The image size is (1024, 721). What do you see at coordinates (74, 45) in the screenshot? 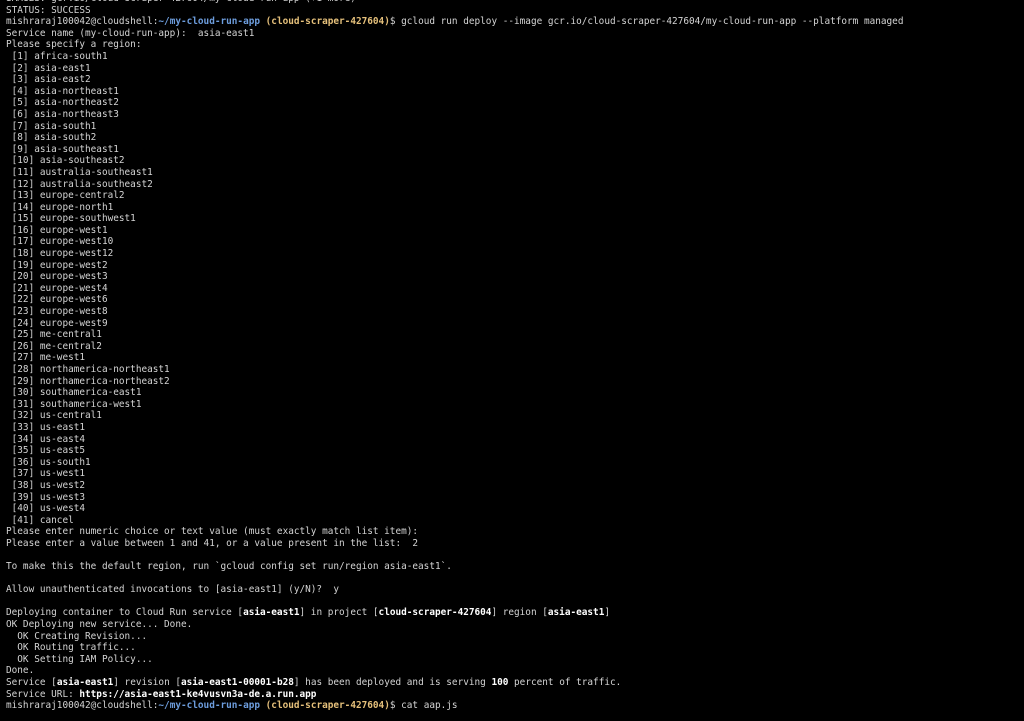
I see `terminal-text: Please specify a region:` at bounding box center [74, 45].